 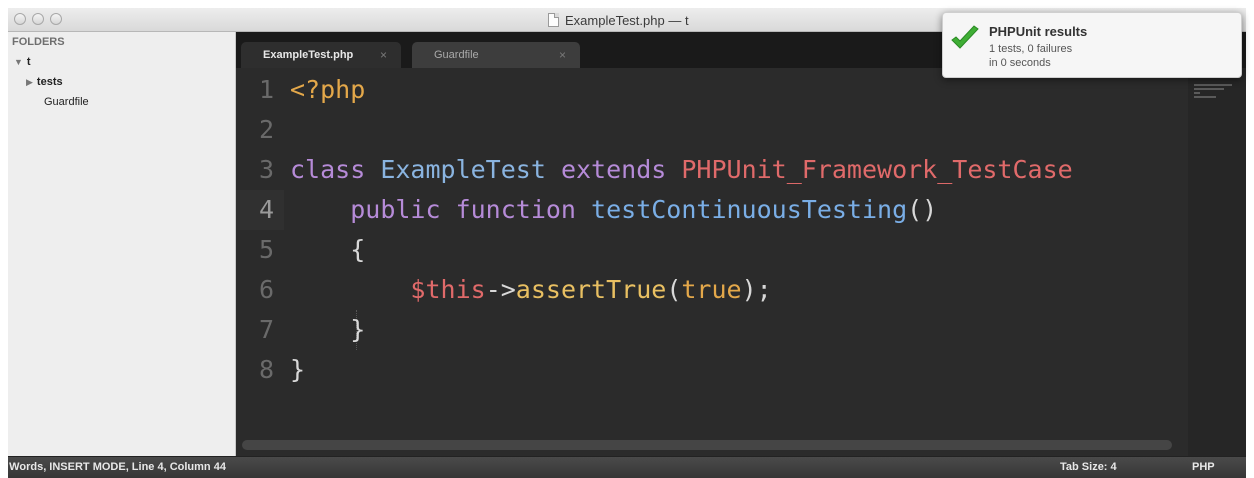 I want to click on code-text: <?php, so click(x=327, y=90).